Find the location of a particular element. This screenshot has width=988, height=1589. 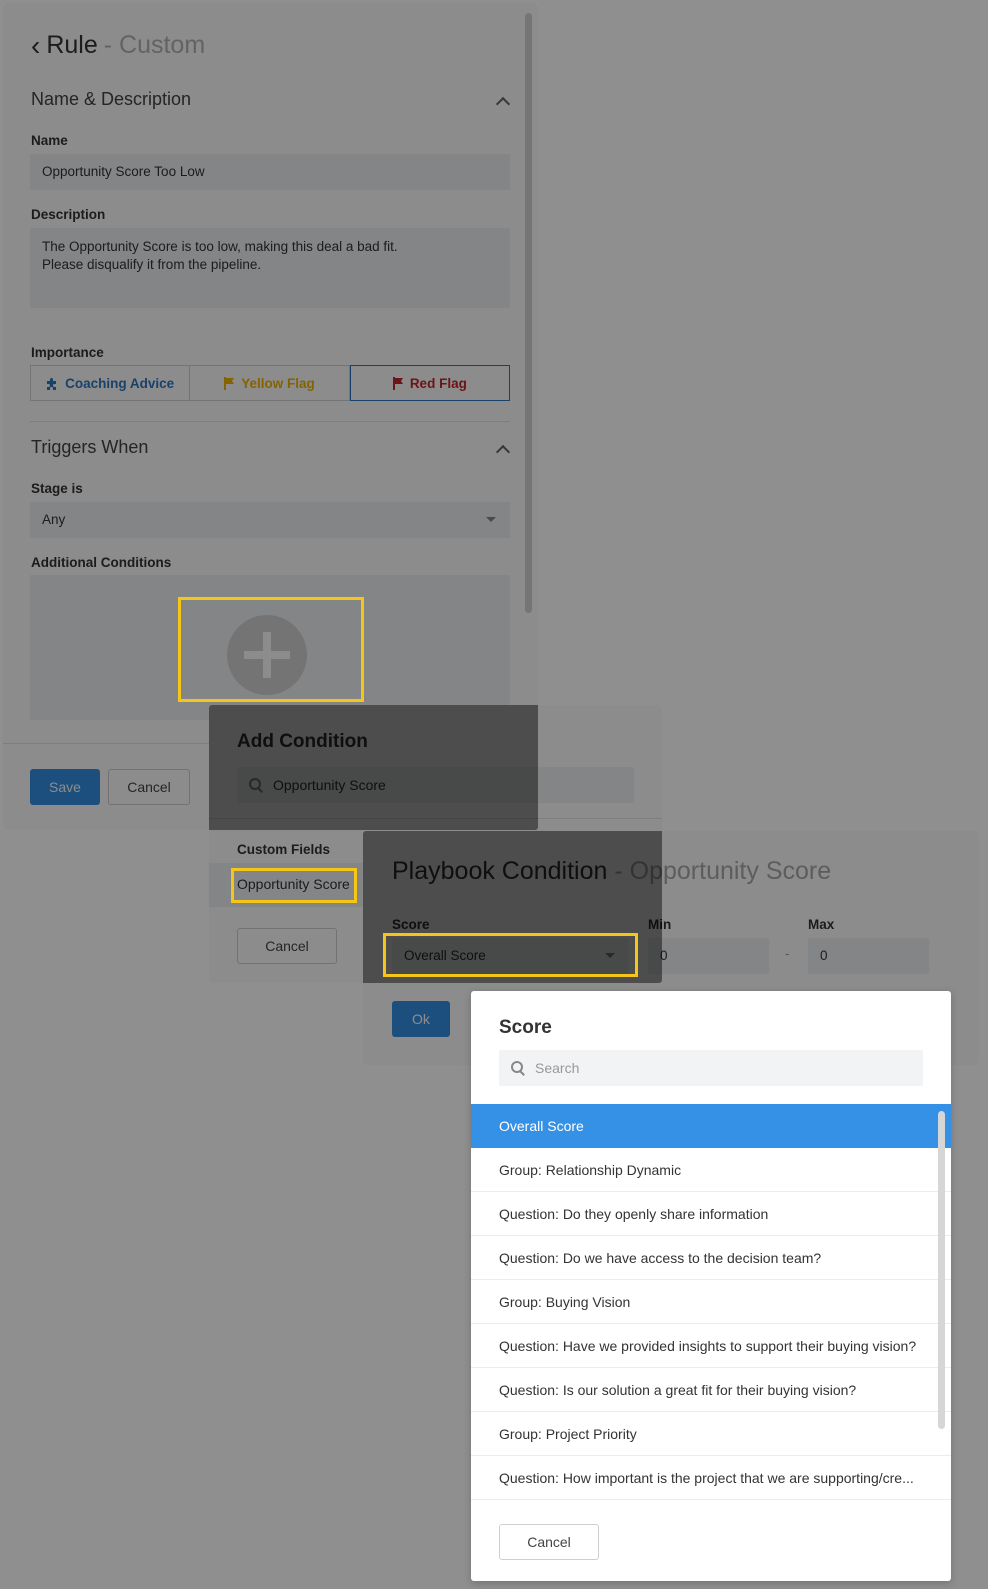

red-flag-label: Red Flag is located at coordinates (438, 383).